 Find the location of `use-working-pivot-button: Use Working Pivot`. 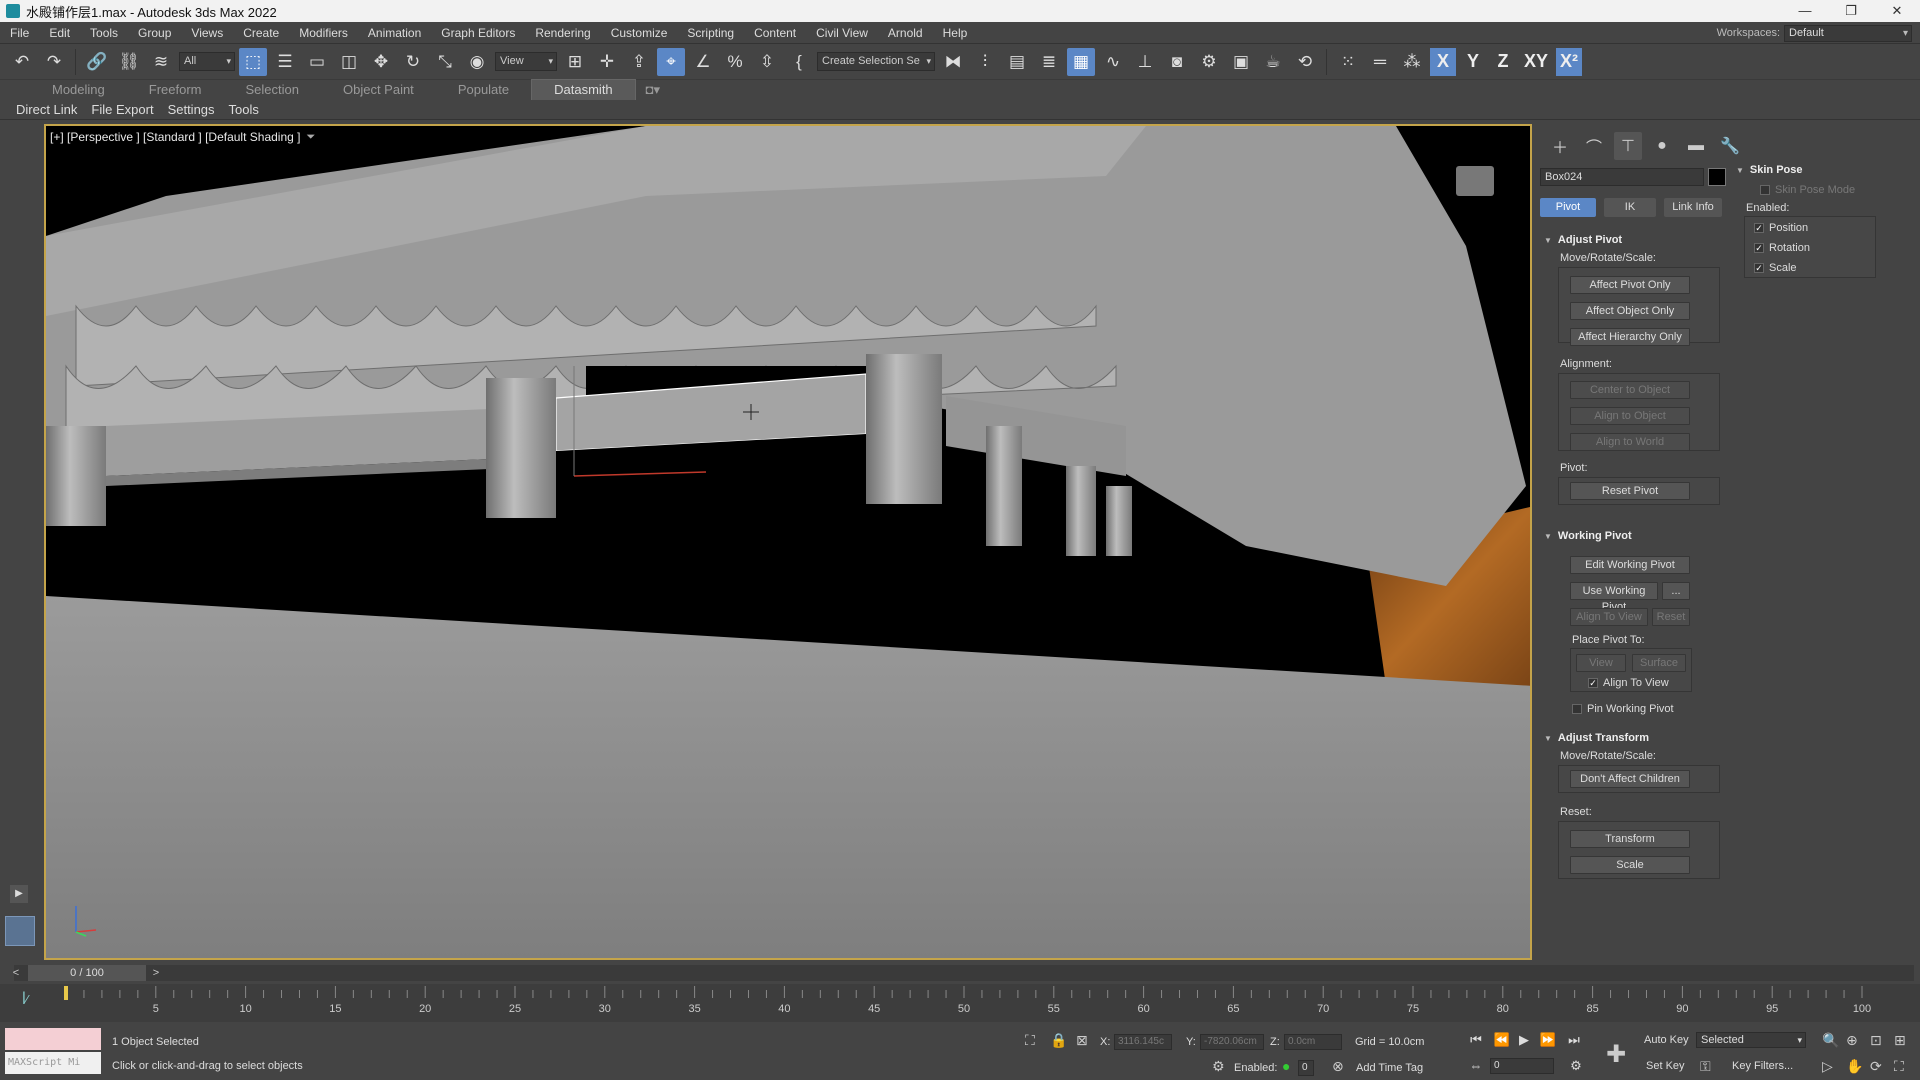

use-working-pivot-button: Use Working Pivot is located at coordinates (1614, 597).